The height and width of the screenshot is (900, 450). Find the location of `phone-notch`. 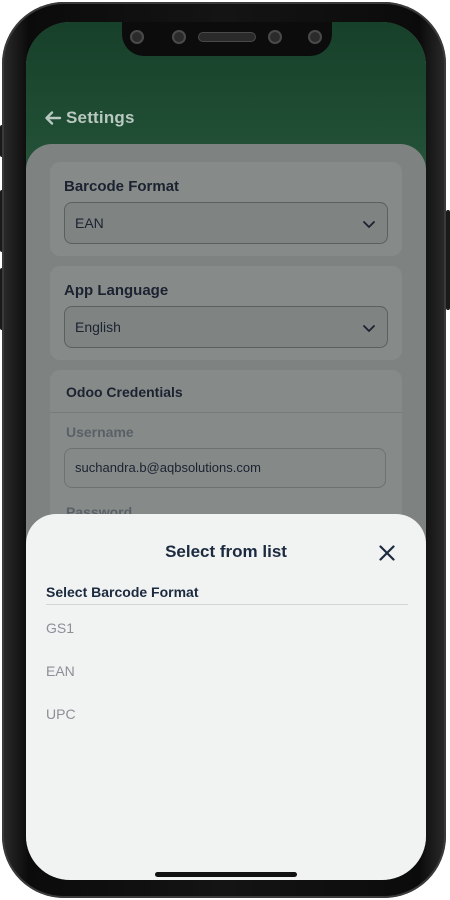

phone-notch is located at coordinates (227, 39).